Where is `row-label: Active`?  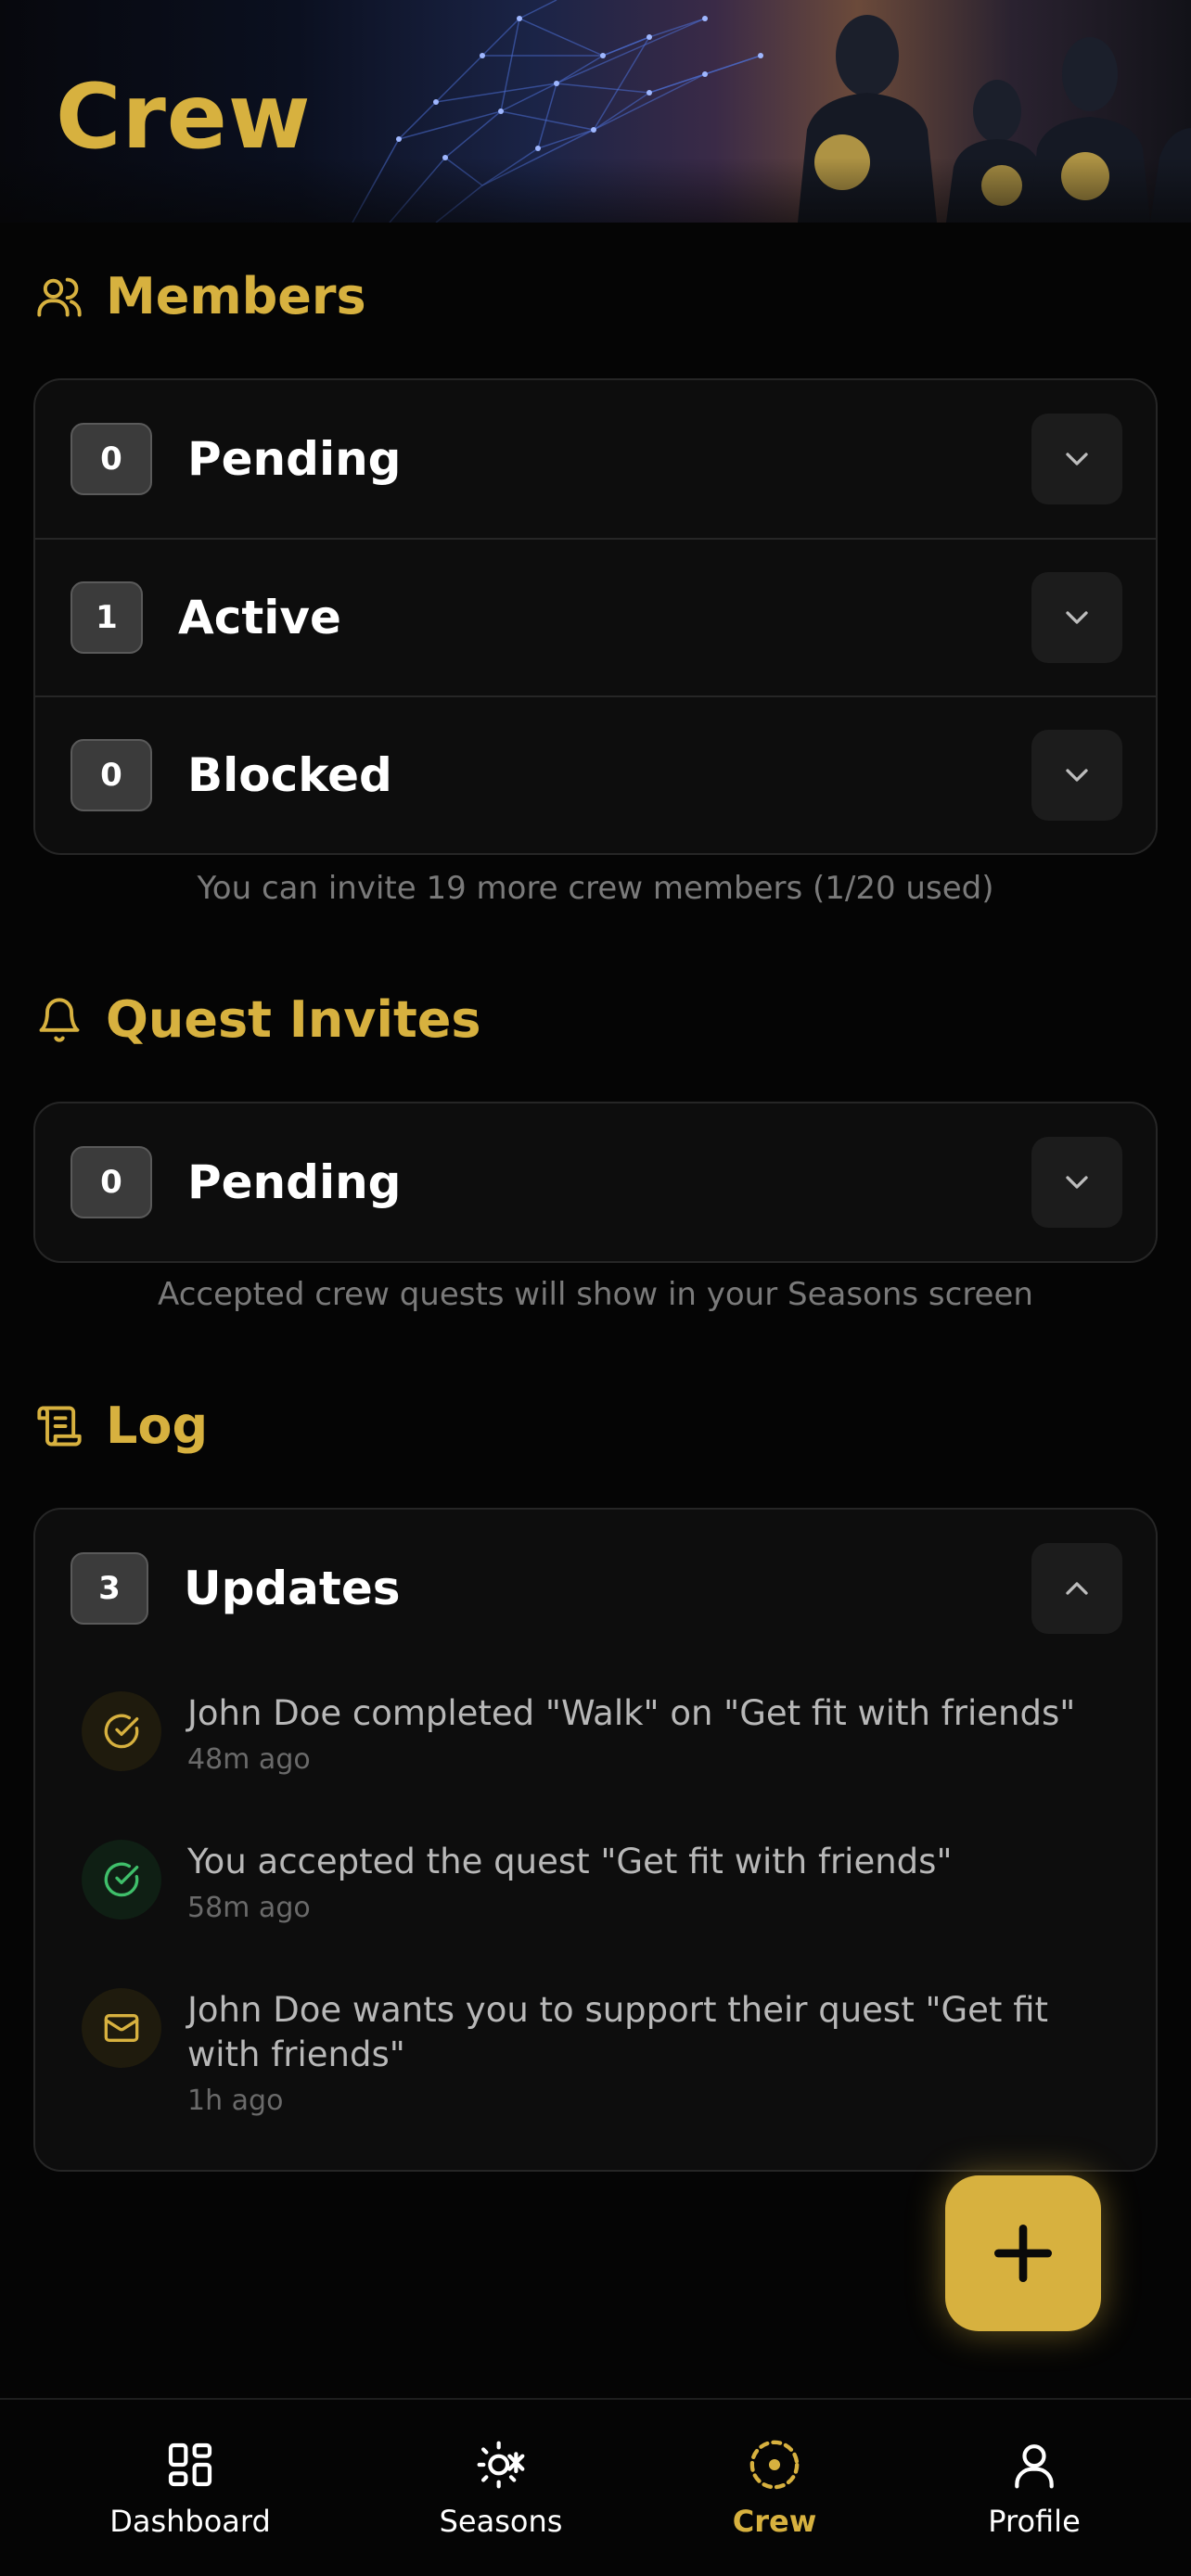
row-label: Active is located at coordinates (259, 618).